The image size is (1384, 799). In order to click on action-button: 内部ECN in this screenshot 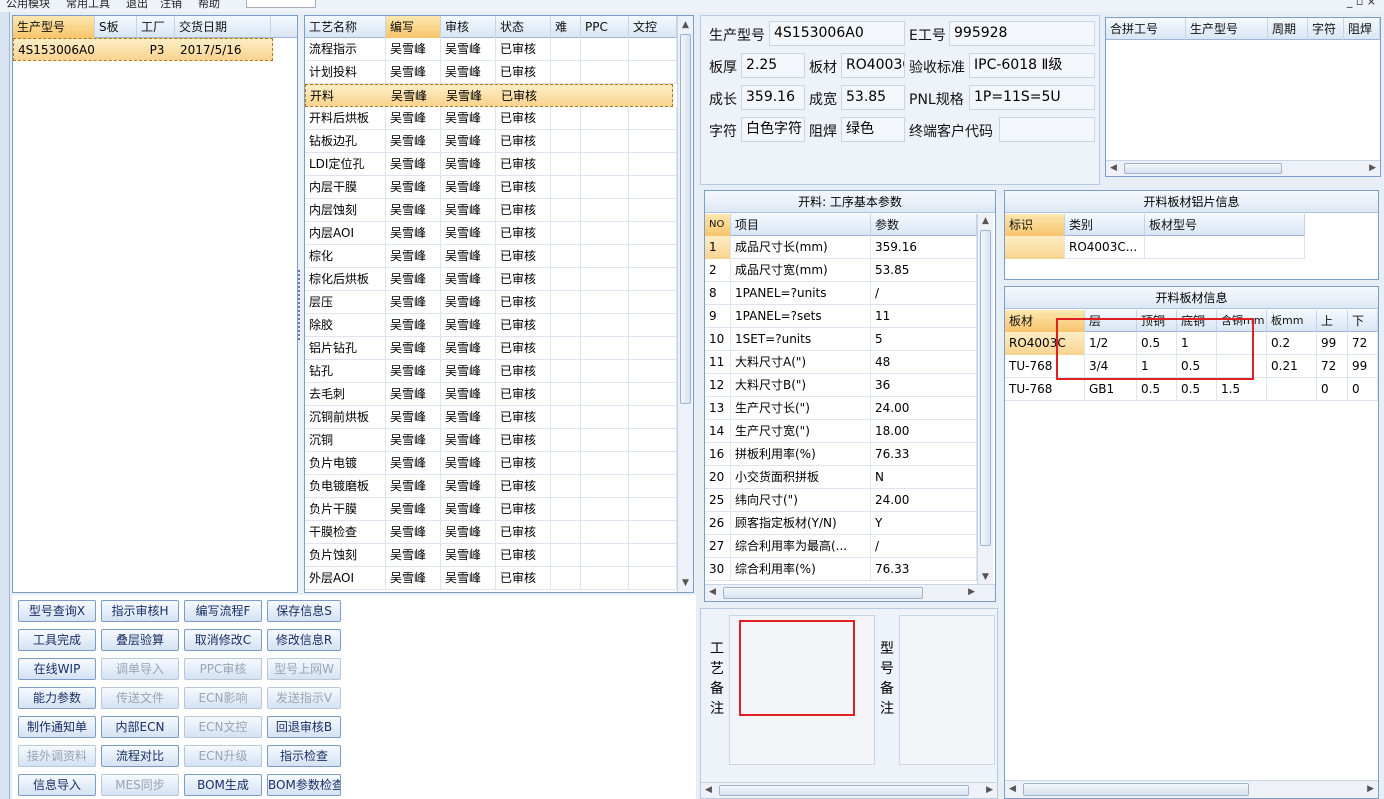, I will do `click(140, 727)`.